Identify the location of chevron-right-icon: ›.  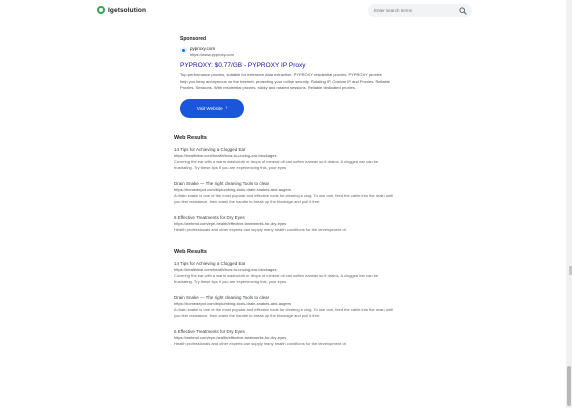
(226, 108).